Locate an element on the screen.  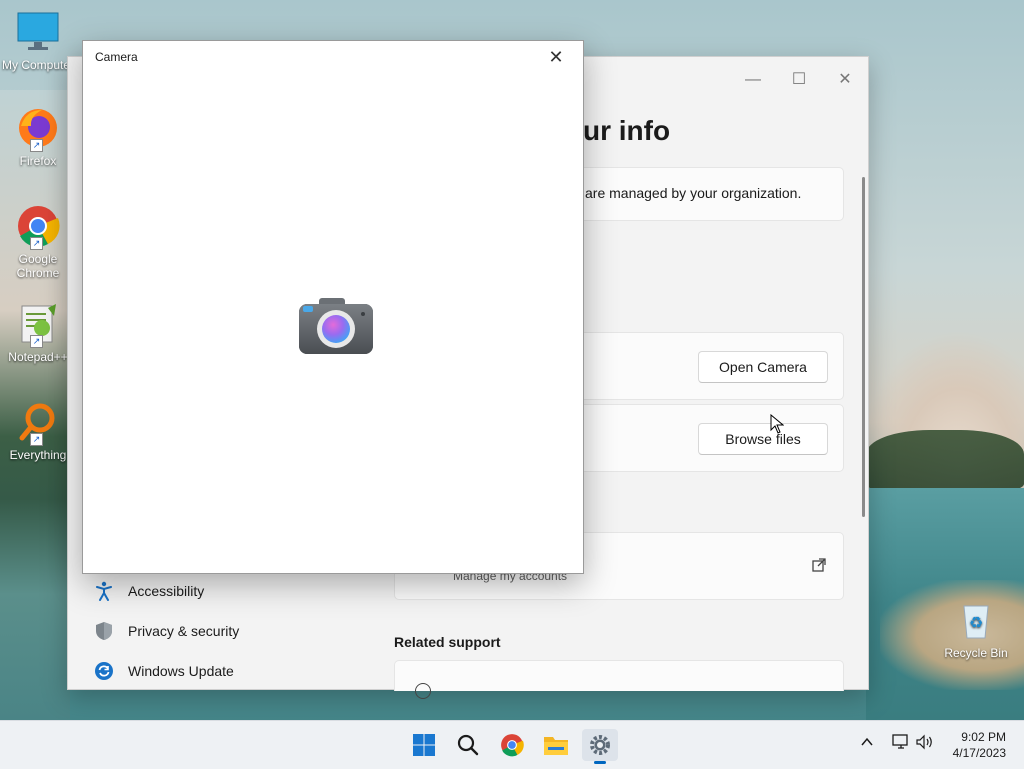
page-title: ur info is located at coordinates (627, 130).